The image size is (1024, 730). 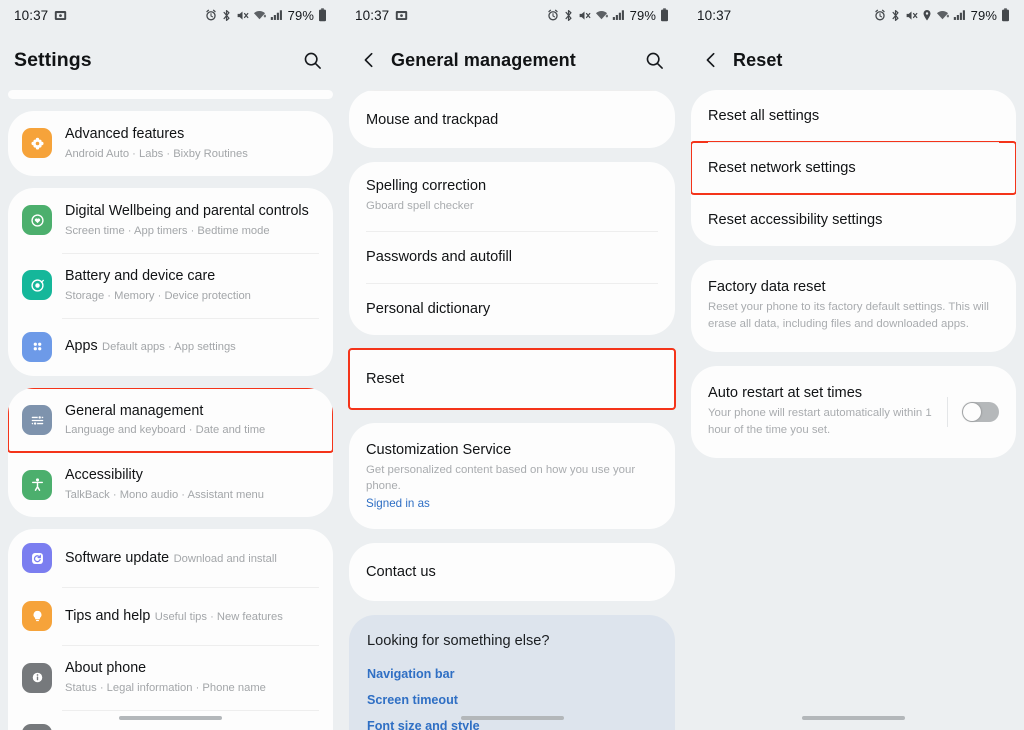 I want to click on gm-item-passwords-and-autofill: Passwords and autofill, so click(x=512, y=256).